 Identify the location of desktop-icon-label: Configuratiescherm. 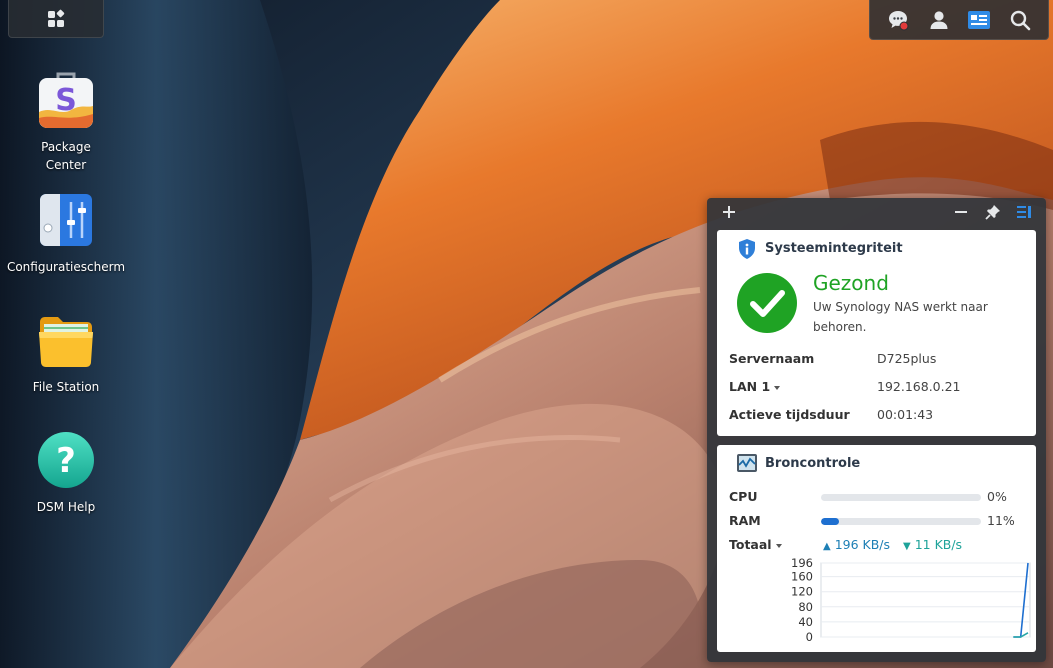
(66, 267).